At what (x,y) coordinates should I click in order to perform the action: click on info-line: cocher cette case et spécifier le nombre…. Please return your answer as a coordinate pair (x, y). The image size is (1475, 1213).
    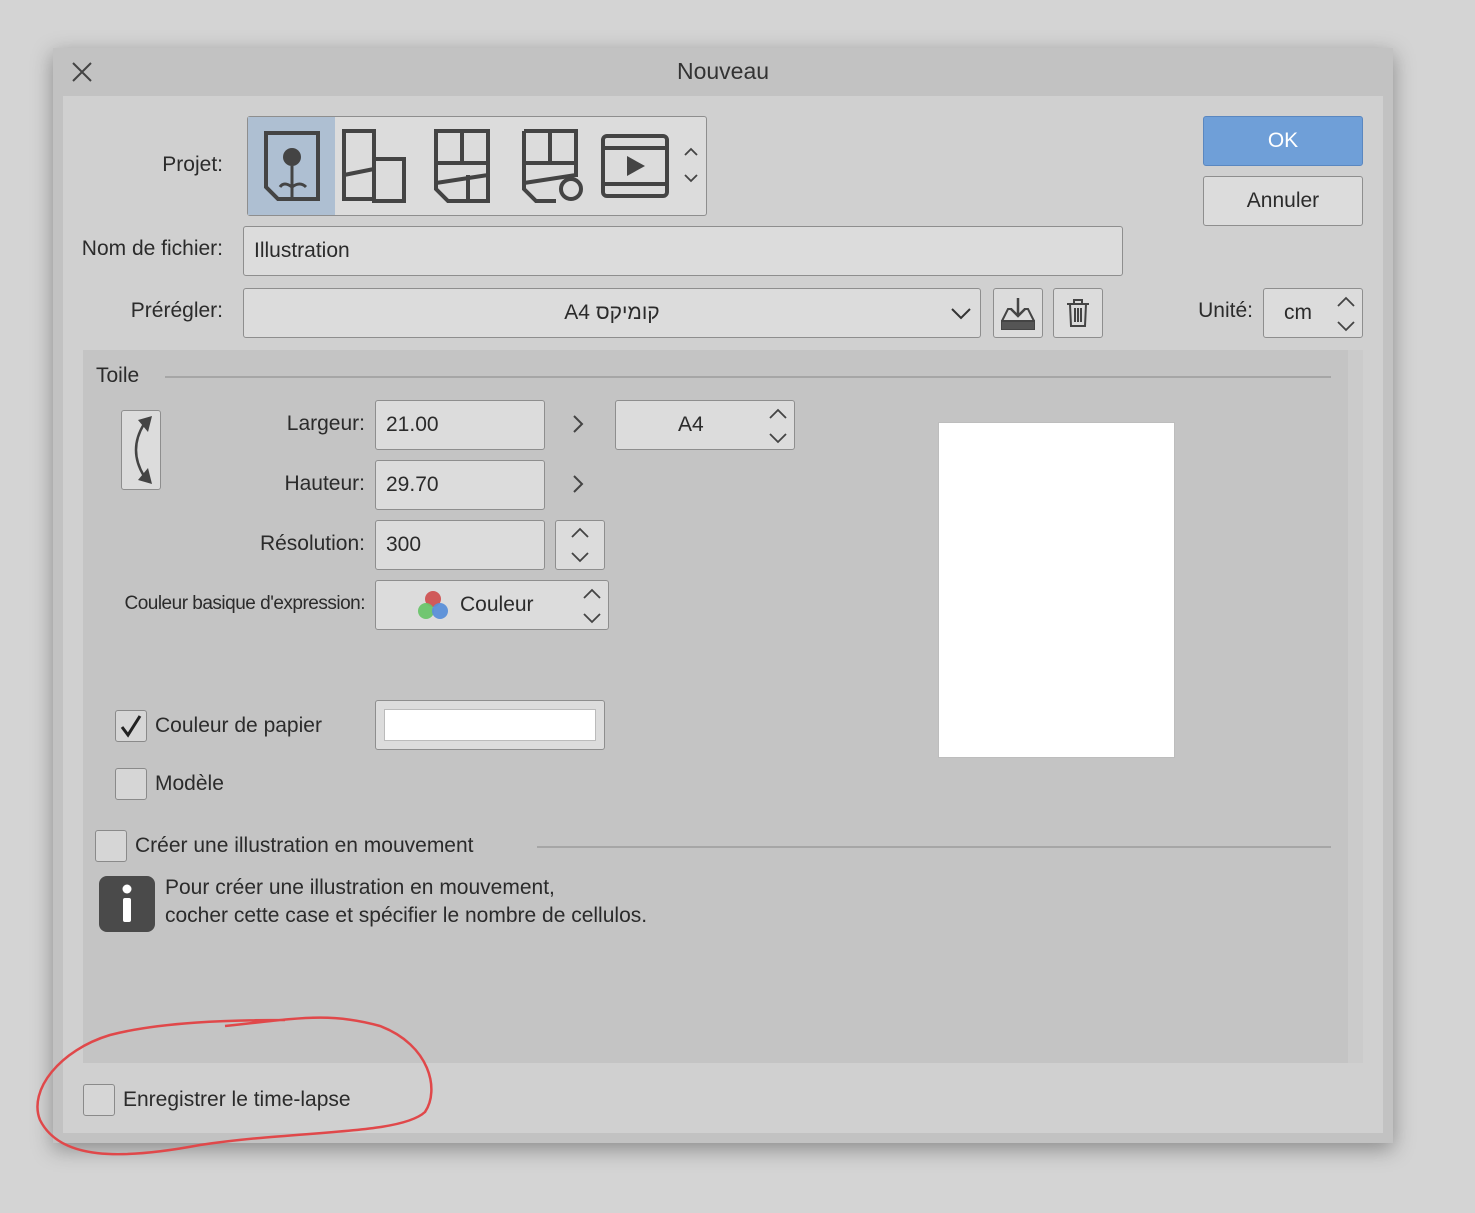
    Looking at the image, I should click on (406, 915).